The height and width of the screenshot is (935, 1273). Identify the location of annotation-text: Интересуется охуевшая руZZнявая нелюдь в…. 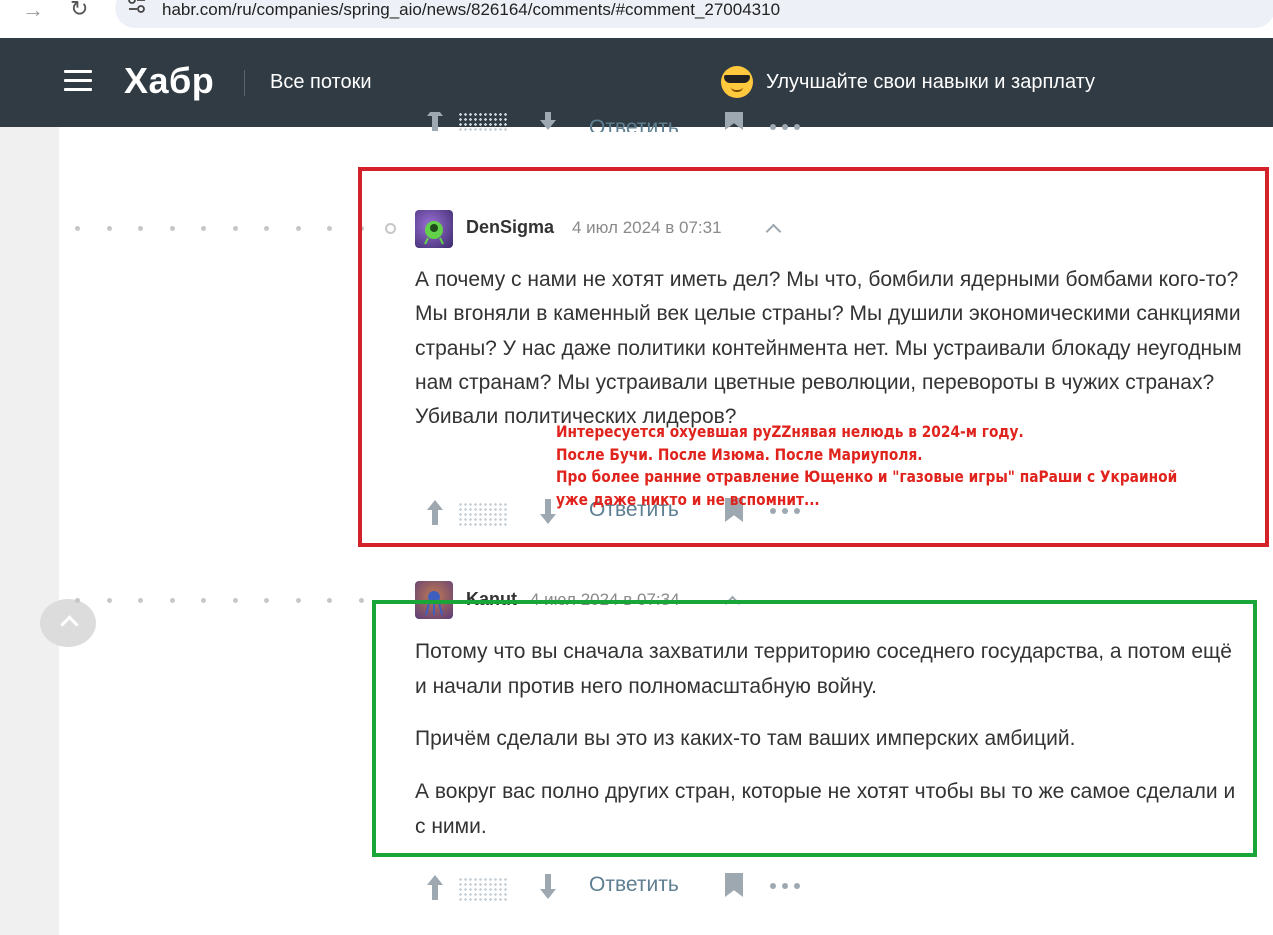
(866, 466).